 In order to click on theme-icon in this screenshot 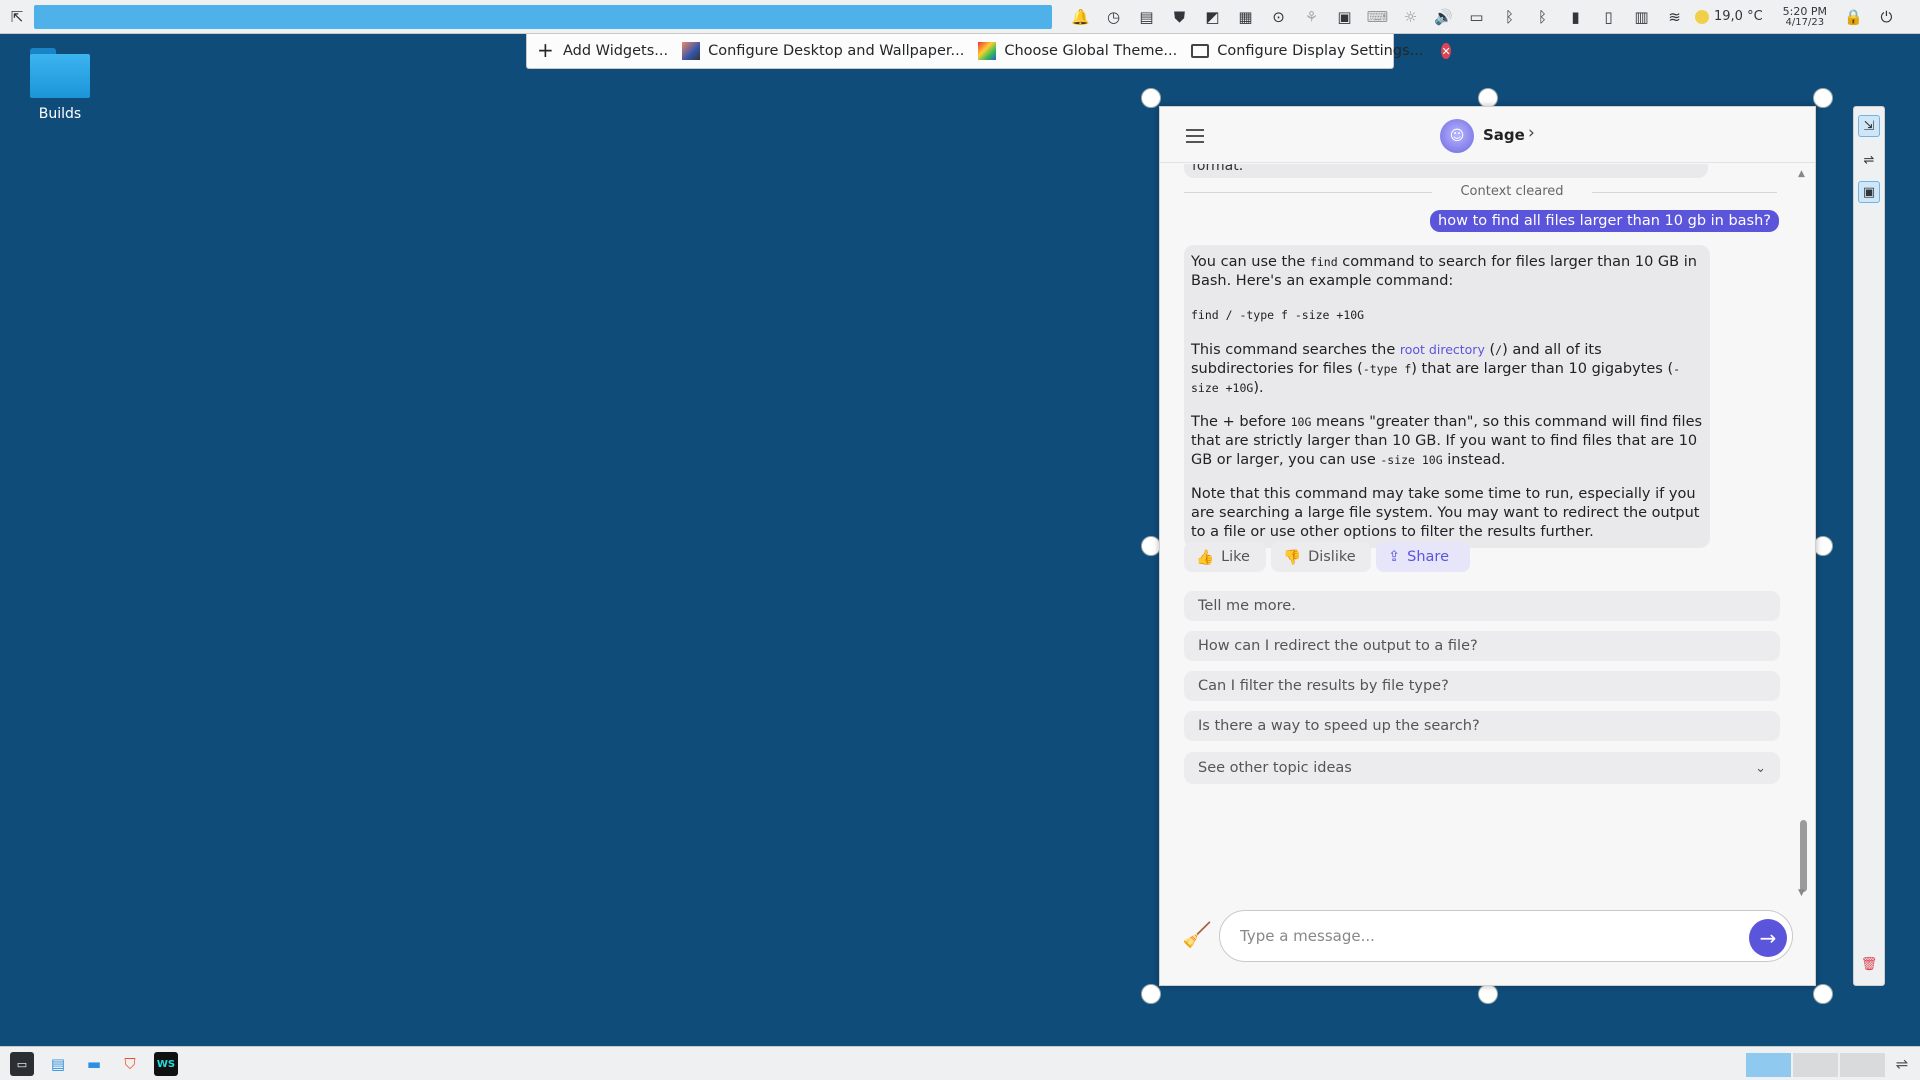, I will do `click(987, 51)`.